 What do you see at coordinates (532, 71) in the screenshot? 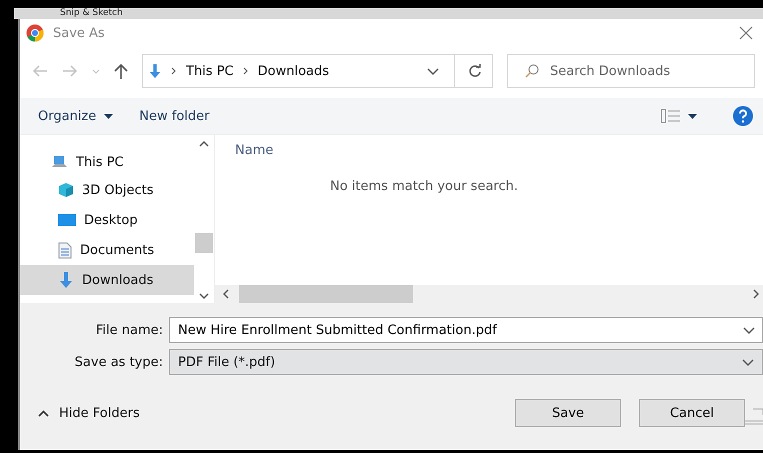
I see `search-icon` at bounding box center [532, 71].